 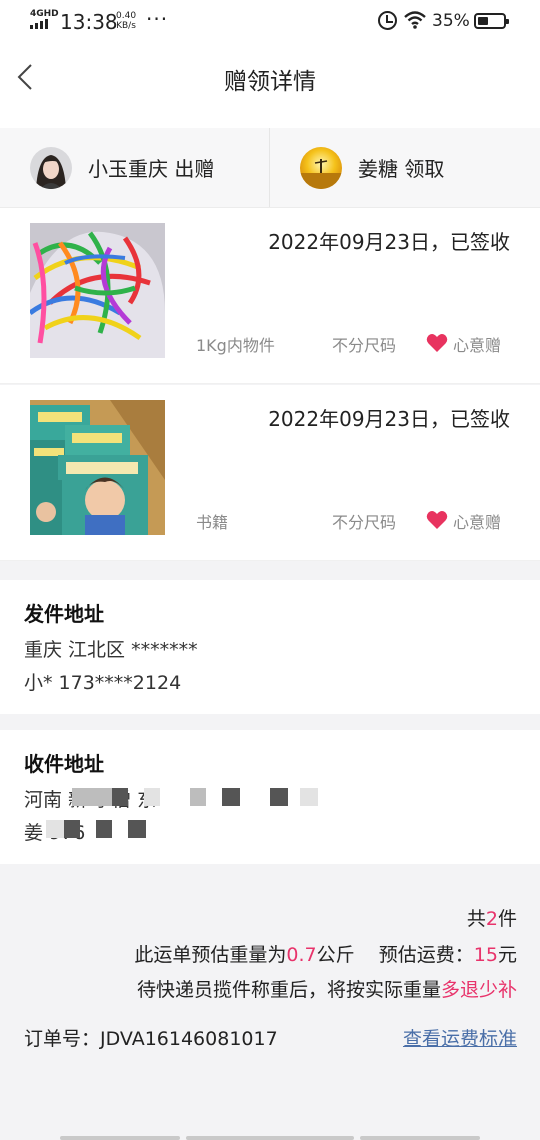 What do you see at coordinates (335, 955) in the screenshot?
I see `weight-unit: 公斤` at bounding box center [335, 955].